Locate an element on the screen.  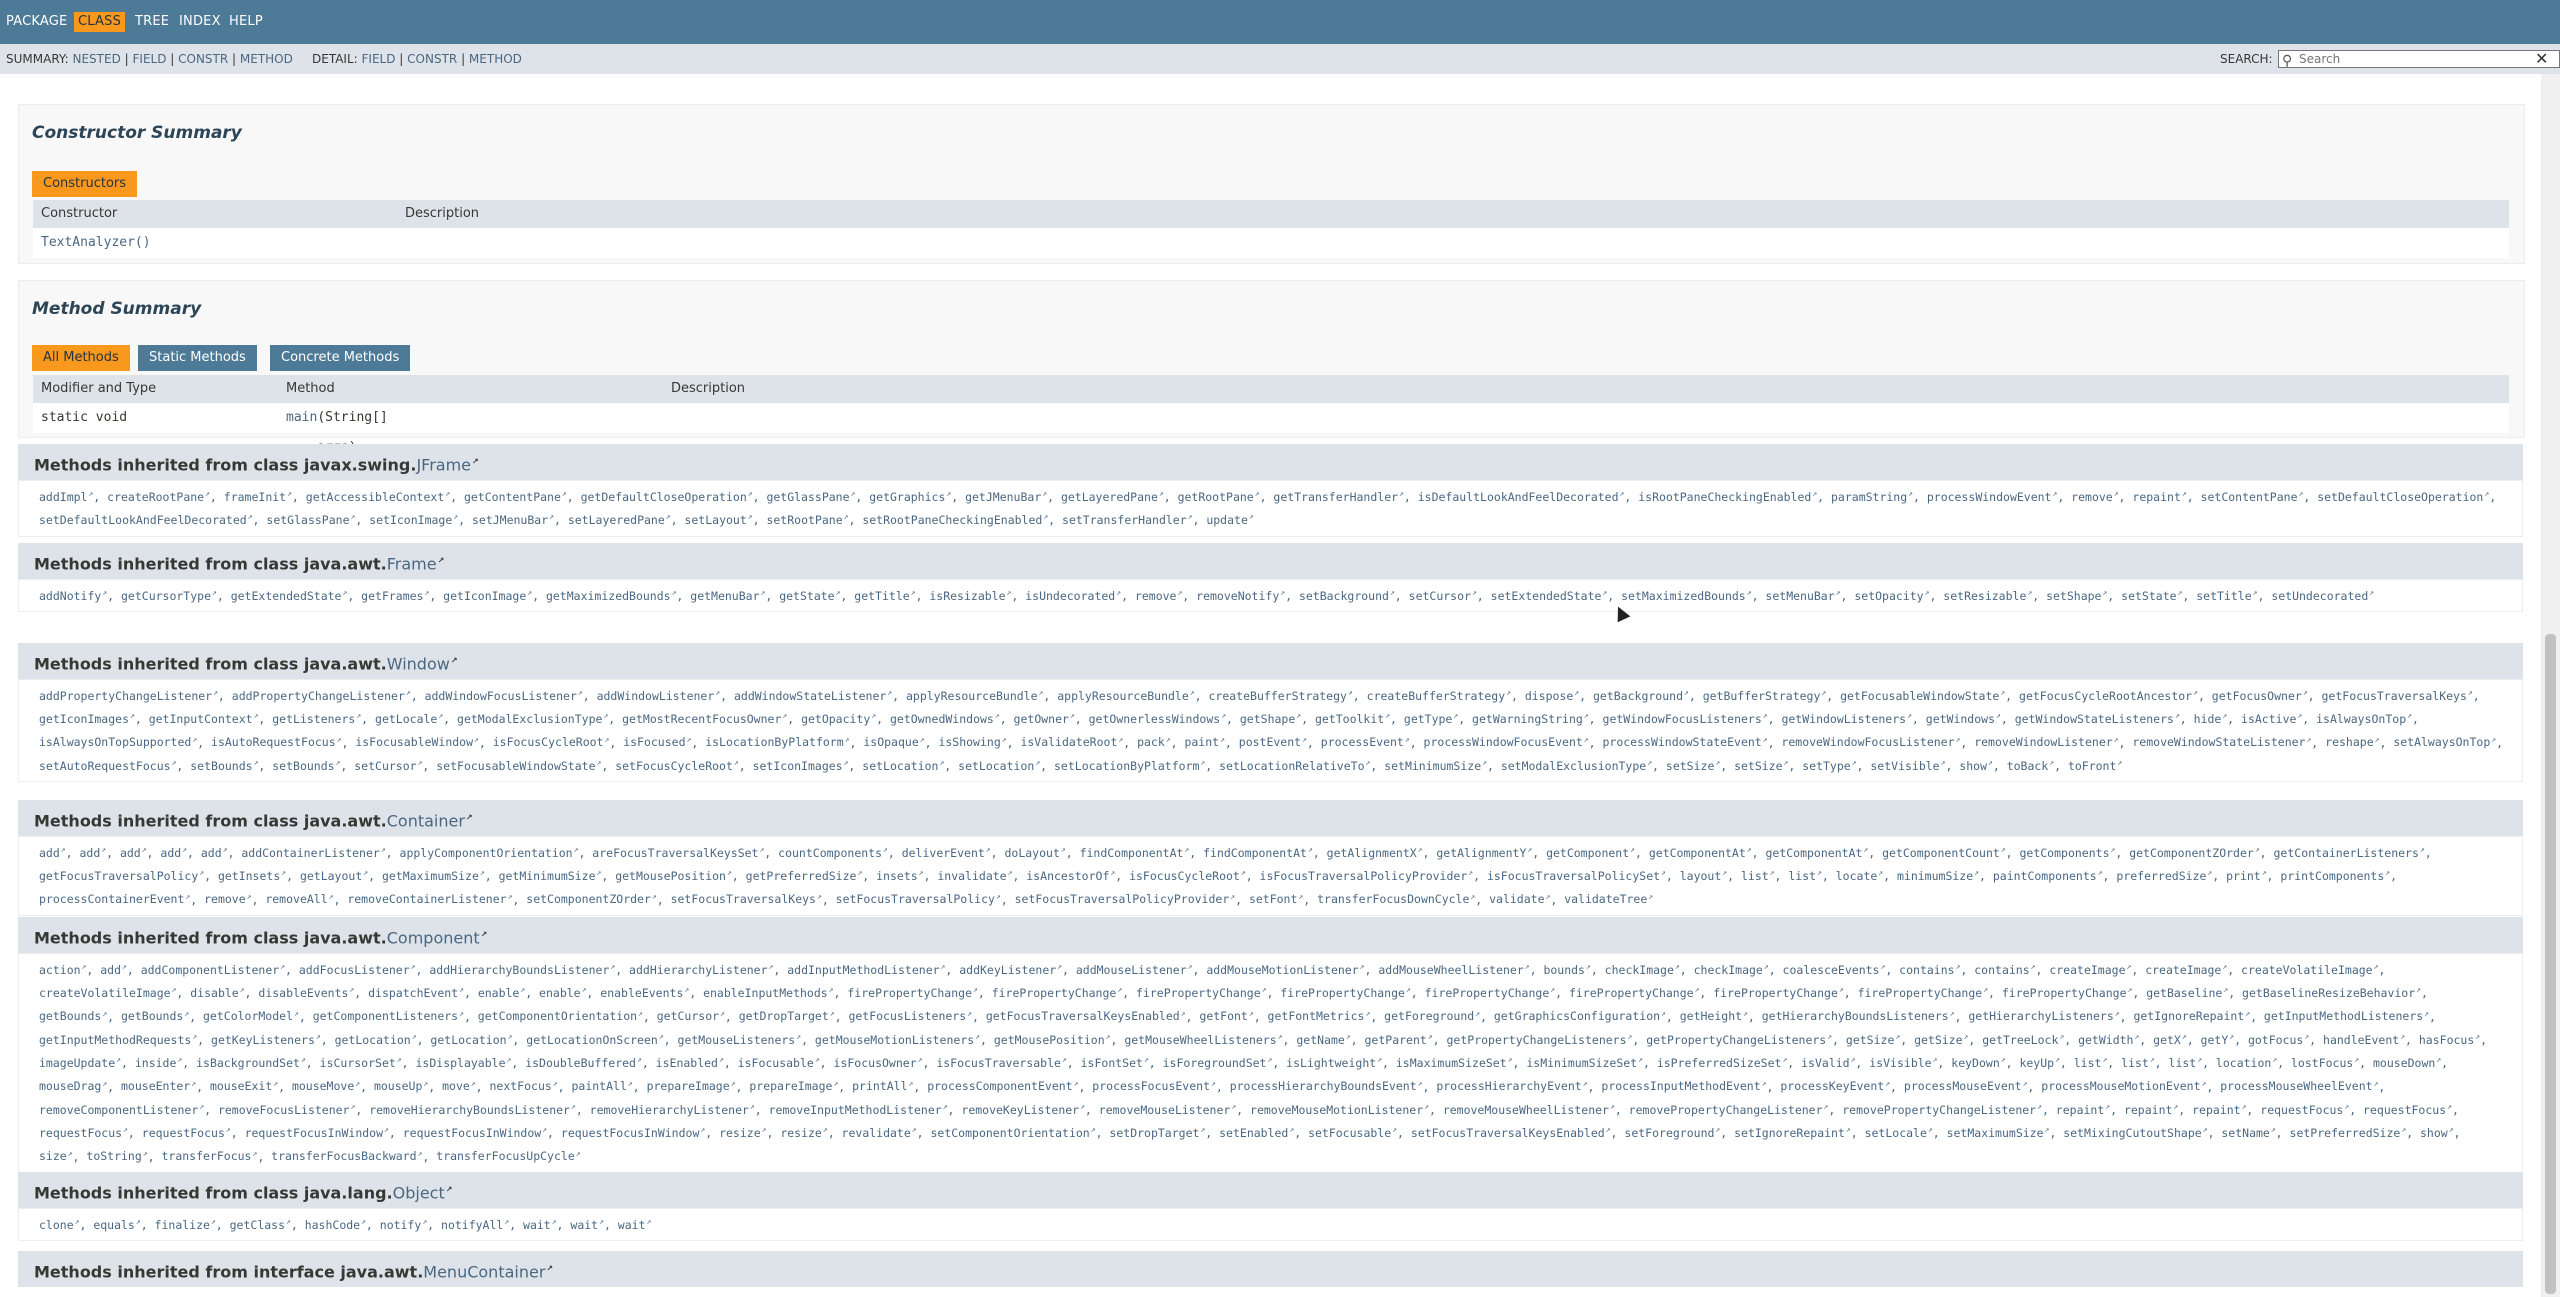
summary-constr: CONSTR is located at coordinates (203, 59).